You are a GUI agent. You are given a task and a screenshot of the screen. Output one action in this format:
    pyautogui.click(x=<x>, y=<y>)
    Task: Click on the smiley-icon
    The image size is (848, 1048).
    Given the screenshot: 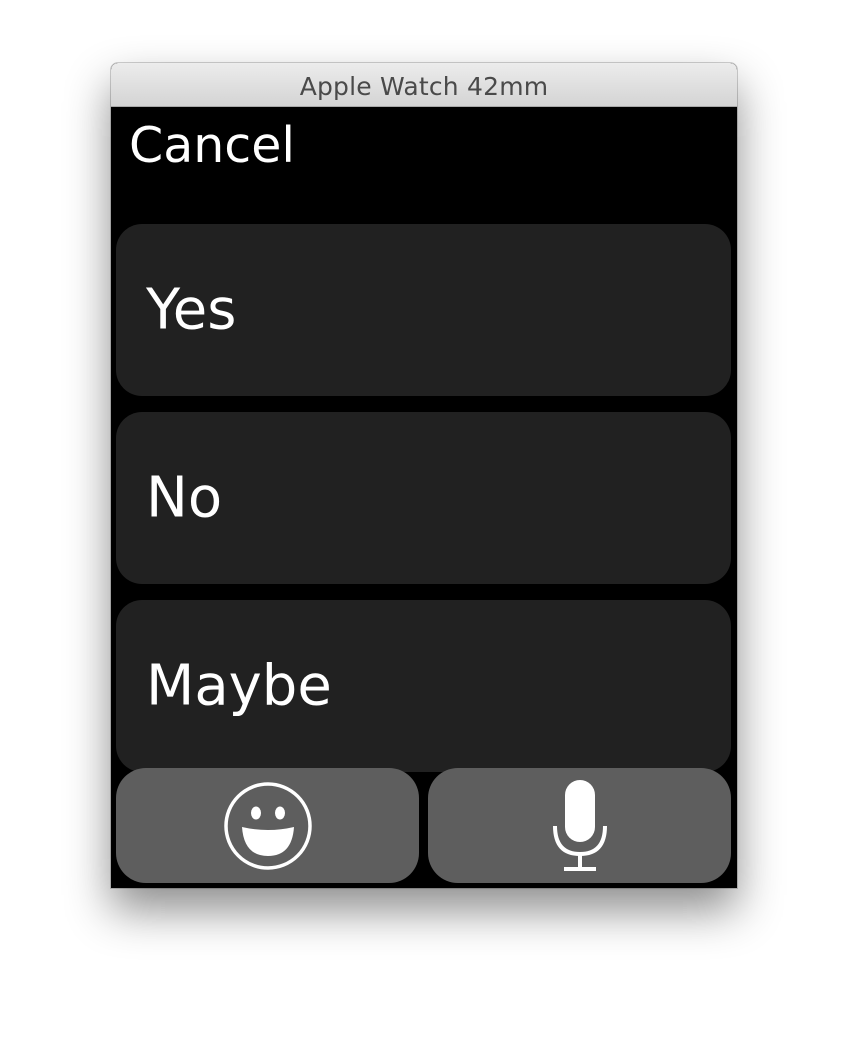 What is the action you would take?
    pyautogui.click(x=267, y=825)
    